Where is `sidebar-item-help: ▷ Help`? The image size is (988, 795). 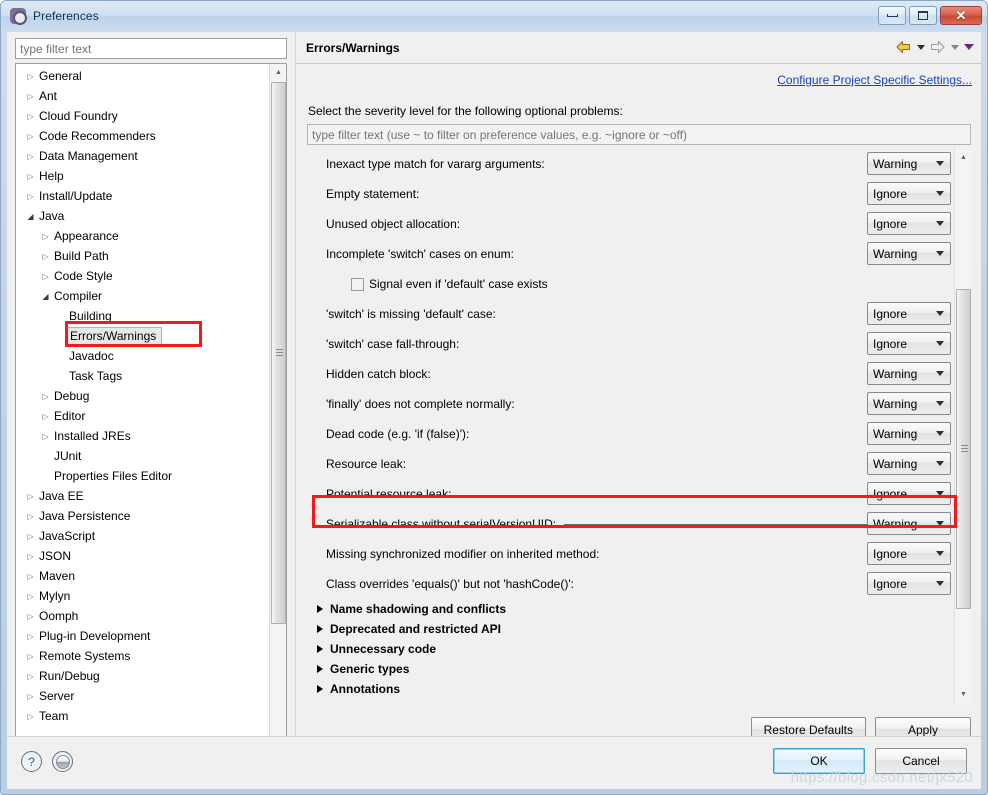 sidebar-item-help: ▷ Help is located at coordinates (143, 176).